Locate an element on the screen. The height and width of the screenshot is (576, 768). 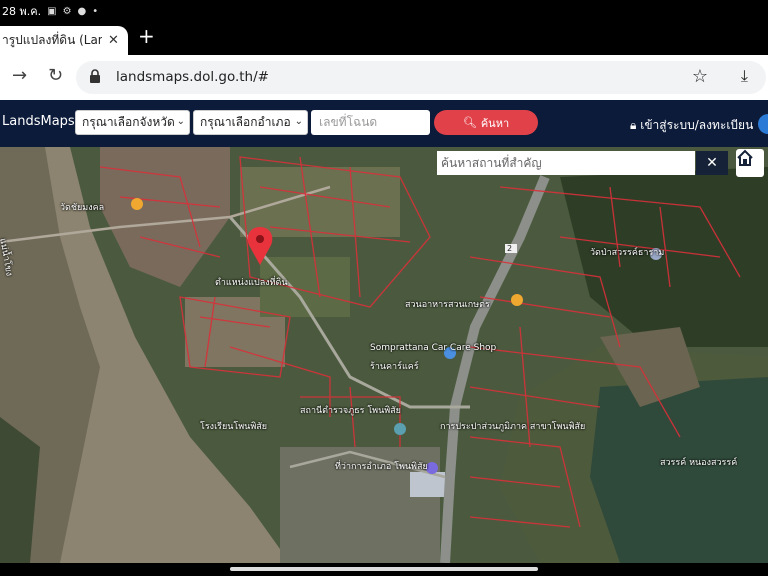
avatar is located at coordinates (763, 124).